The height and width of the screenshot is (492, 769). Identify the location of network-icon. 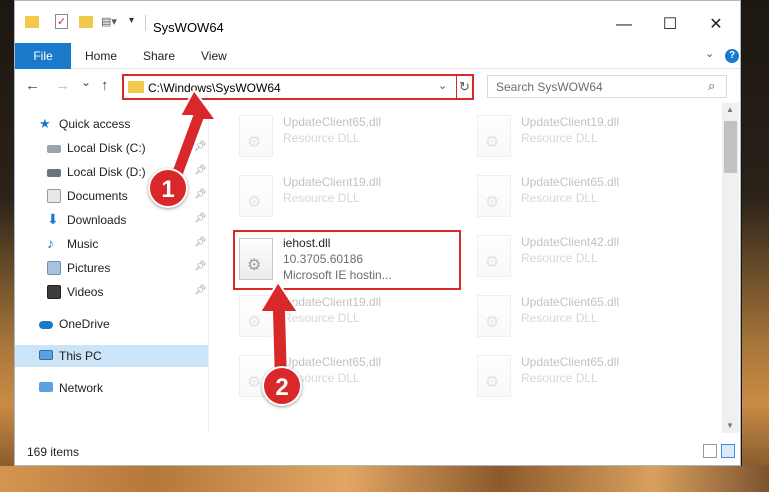
(46, 387).